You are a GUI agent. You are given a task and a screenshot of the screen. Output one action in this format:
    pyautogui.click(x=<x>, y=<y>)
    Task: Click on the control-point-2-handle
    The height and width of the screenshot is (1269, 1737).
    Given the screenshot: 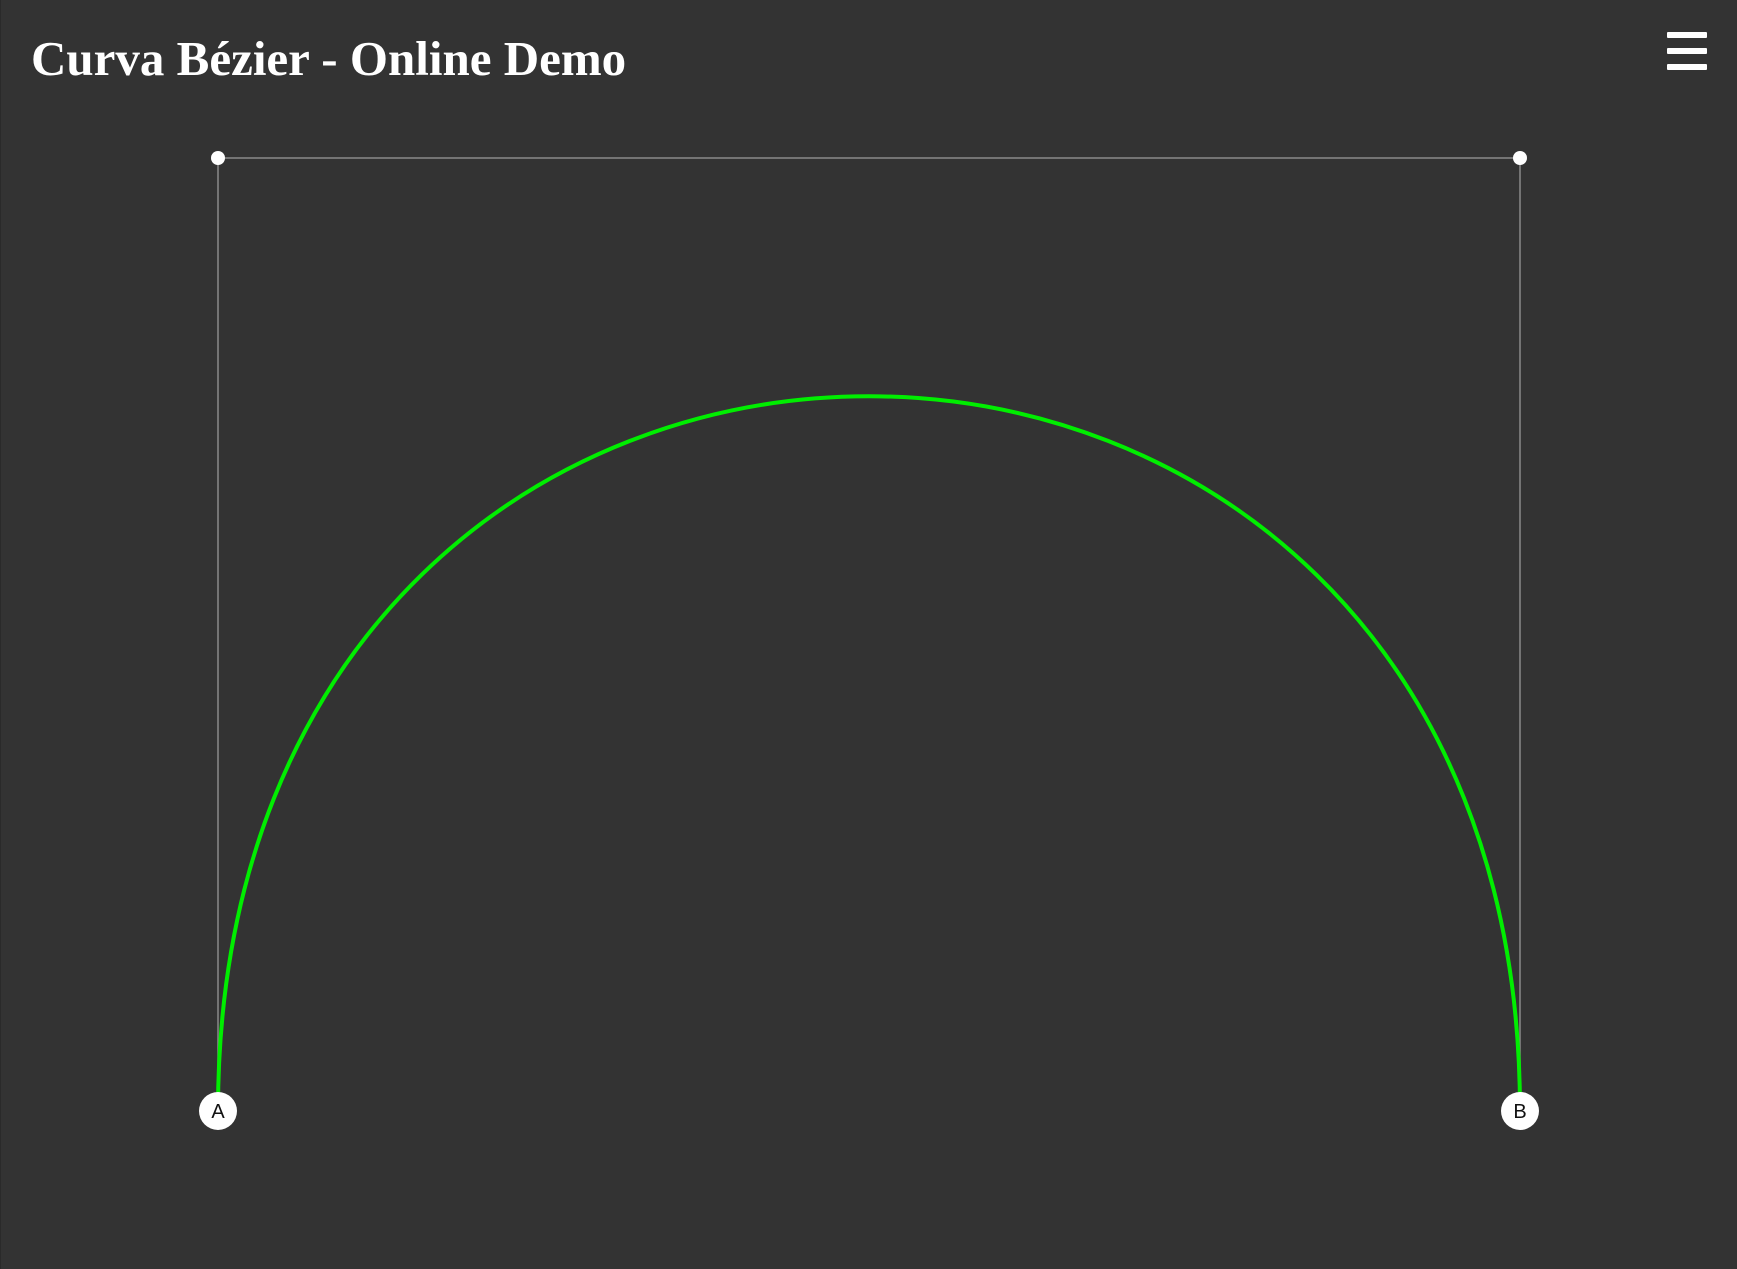 What is the action you would take?
    pyautogui.click(x=1520, y=158)
    